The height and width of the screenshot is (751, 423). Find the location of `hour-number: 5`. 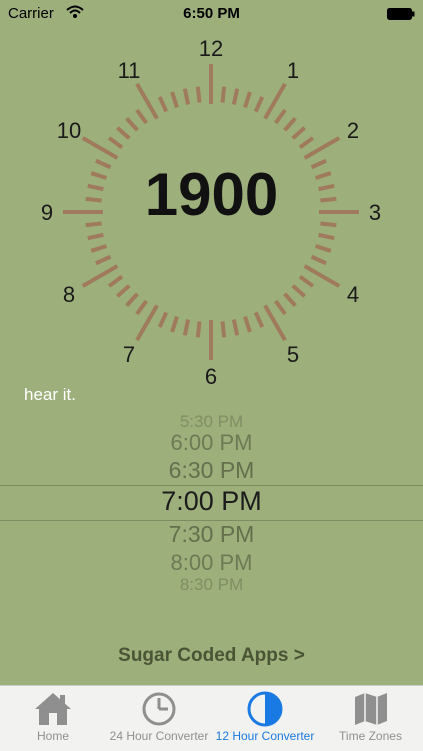

hour-number: 5 is located at coordinates (293, 354).